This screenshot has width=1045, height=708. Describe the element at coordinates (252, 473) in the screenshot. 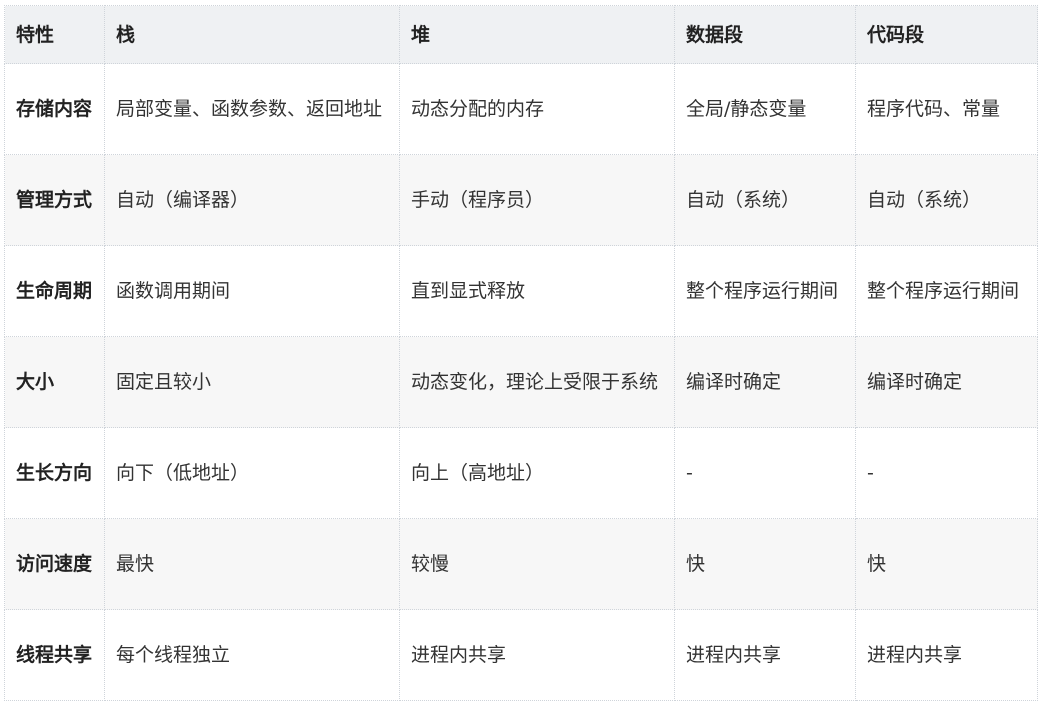

I see `stack-cell: 向下（低地址）` at that location.